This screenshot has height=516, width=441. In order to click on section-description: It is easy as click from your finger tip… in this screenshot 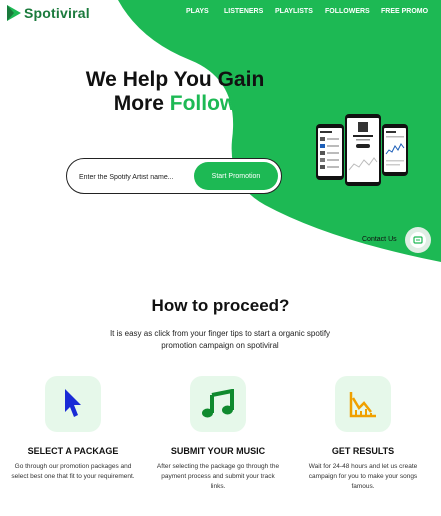, I will do `click(220, 339)`.